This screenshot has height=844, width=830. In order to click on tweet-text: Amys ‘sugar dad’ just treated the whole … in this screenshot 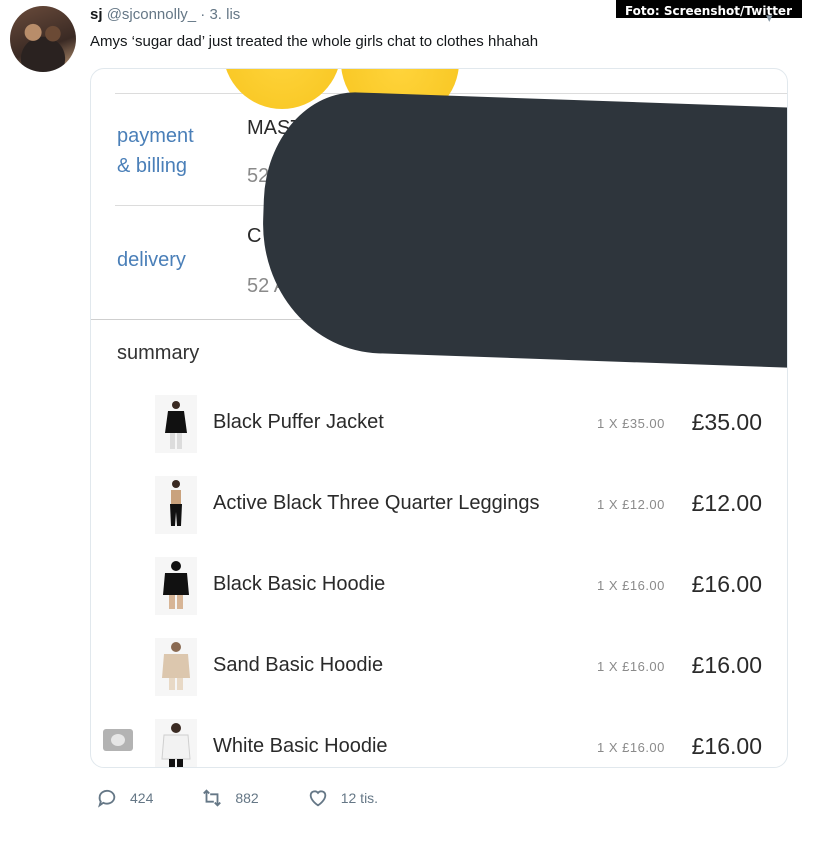, I will do `click(314, 41)`.